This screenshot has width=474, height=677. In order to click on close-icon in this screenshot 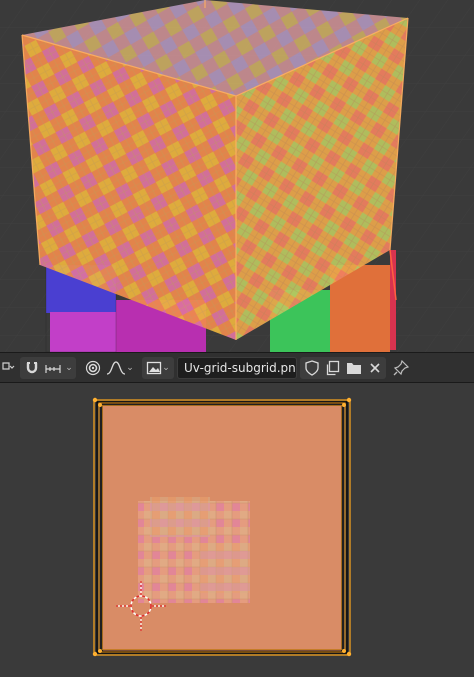, I will do `click(374, 368)`.